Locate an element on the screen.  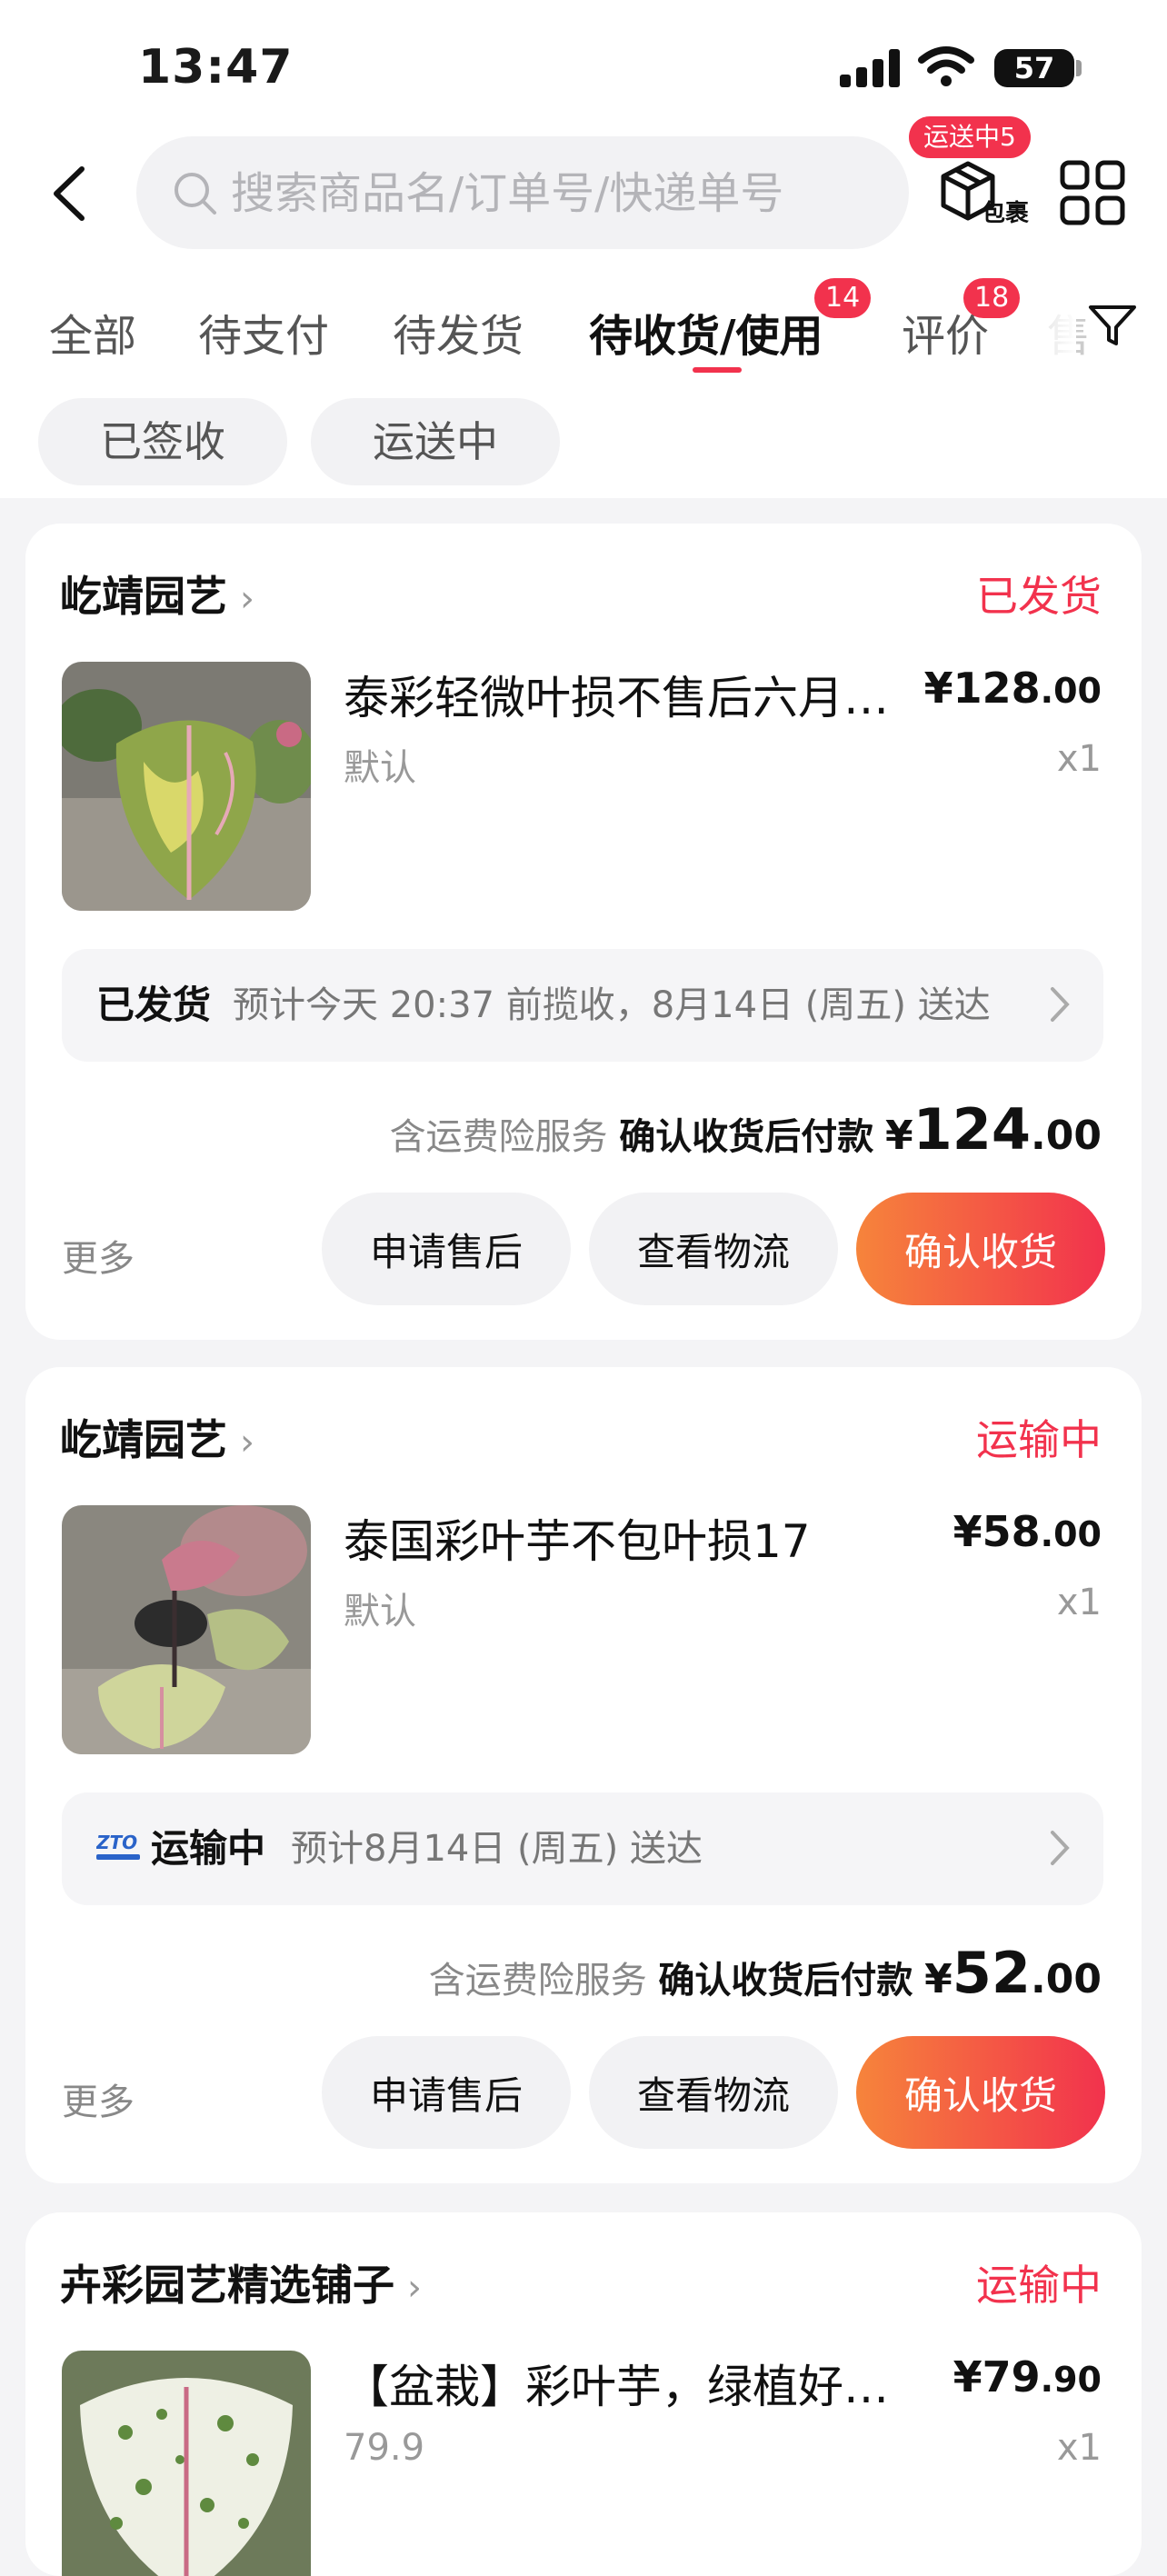
payment-amount: ¥124.00 is located at coordinates (993, 1129).